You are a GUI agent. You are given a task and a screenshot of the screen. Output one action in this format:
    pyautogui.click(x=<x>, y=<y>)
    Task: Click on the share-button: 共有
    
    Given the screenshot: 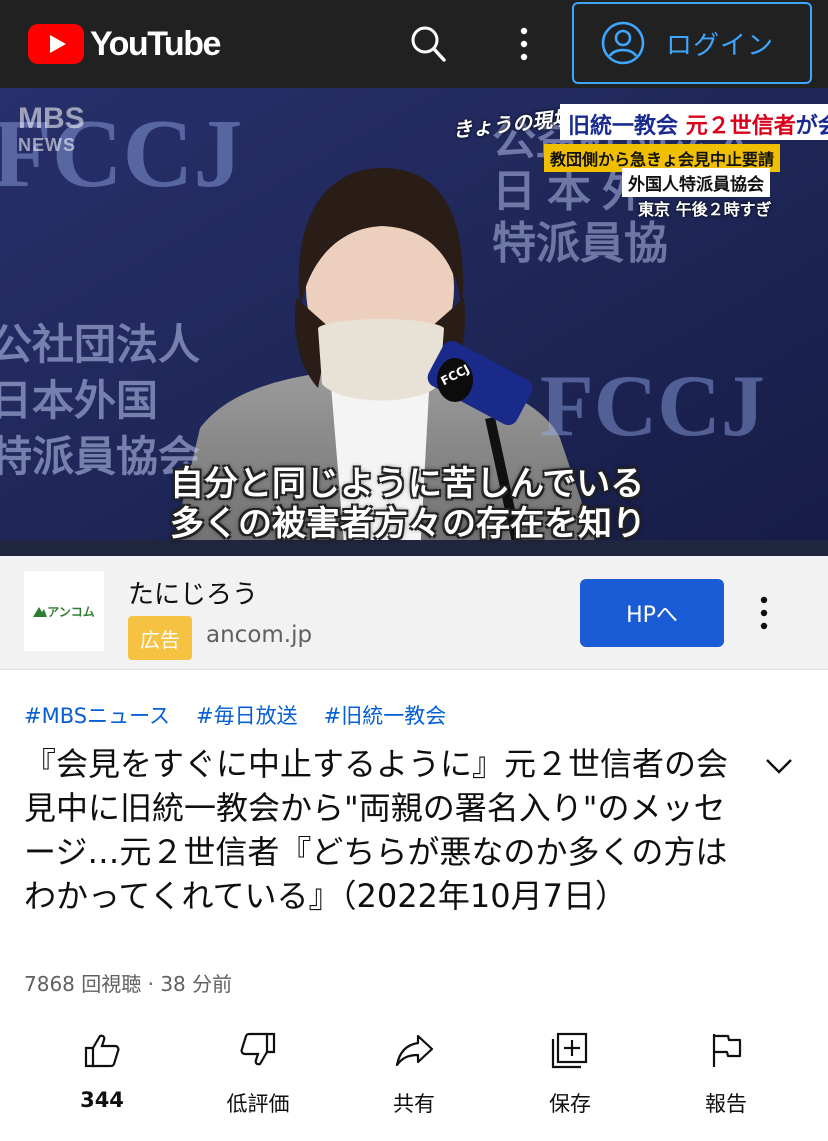 What is the action you would take?
    pyautogui.click(x=414, y=1074)
    